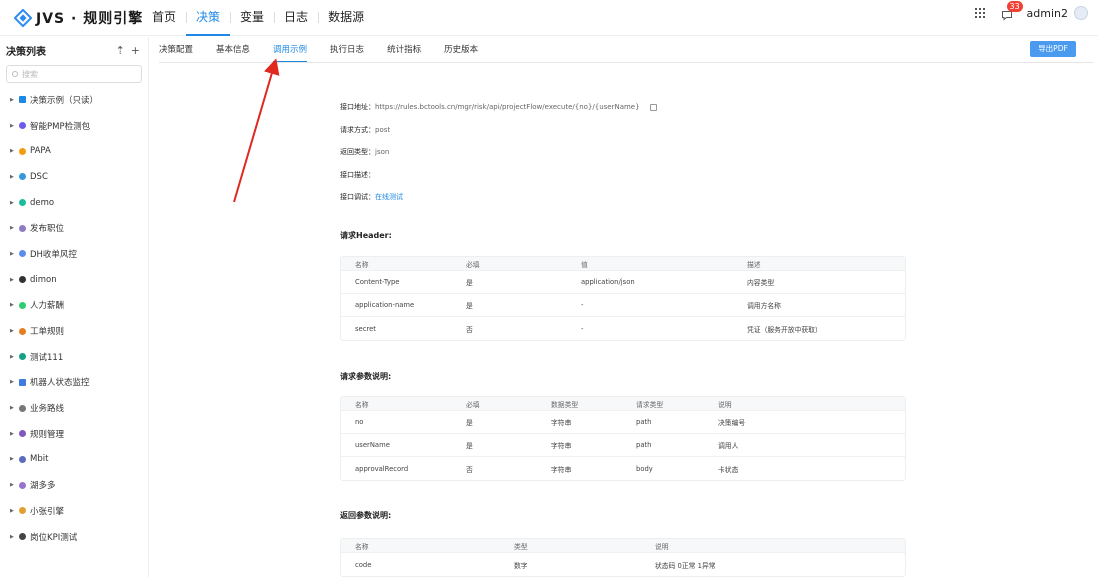 Image resolution: width=1098 pixels, height=577 pixels. Describe the element at coordinates (357, 174) in the screenshot. I see `api-desc-label: 接口描述：` at that location.